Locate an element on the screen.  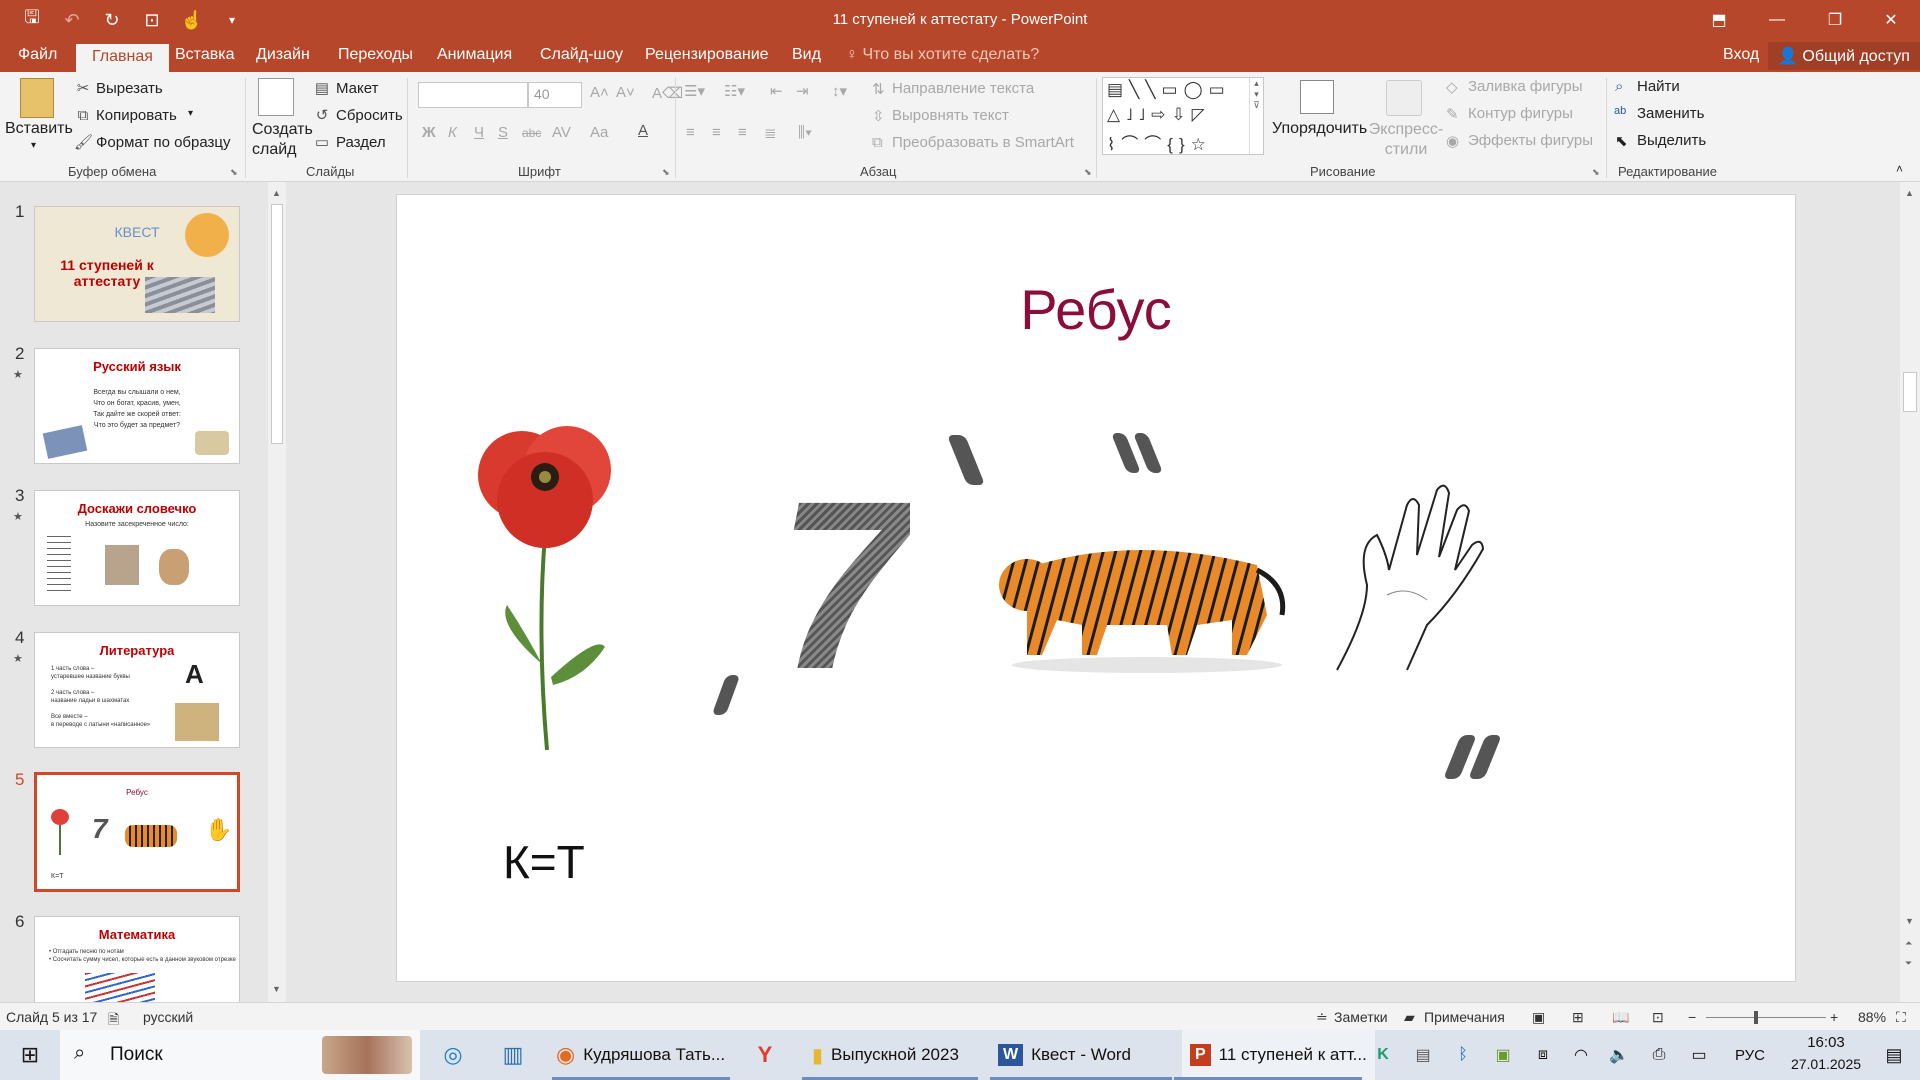
shapes-gallery: ▤╲╲▭◯▭ △˩˩⇨⇩◸ ⌇⌒⌒{}☆ ▴ ▾ ⊽ is located at coordinates (1183, 116).